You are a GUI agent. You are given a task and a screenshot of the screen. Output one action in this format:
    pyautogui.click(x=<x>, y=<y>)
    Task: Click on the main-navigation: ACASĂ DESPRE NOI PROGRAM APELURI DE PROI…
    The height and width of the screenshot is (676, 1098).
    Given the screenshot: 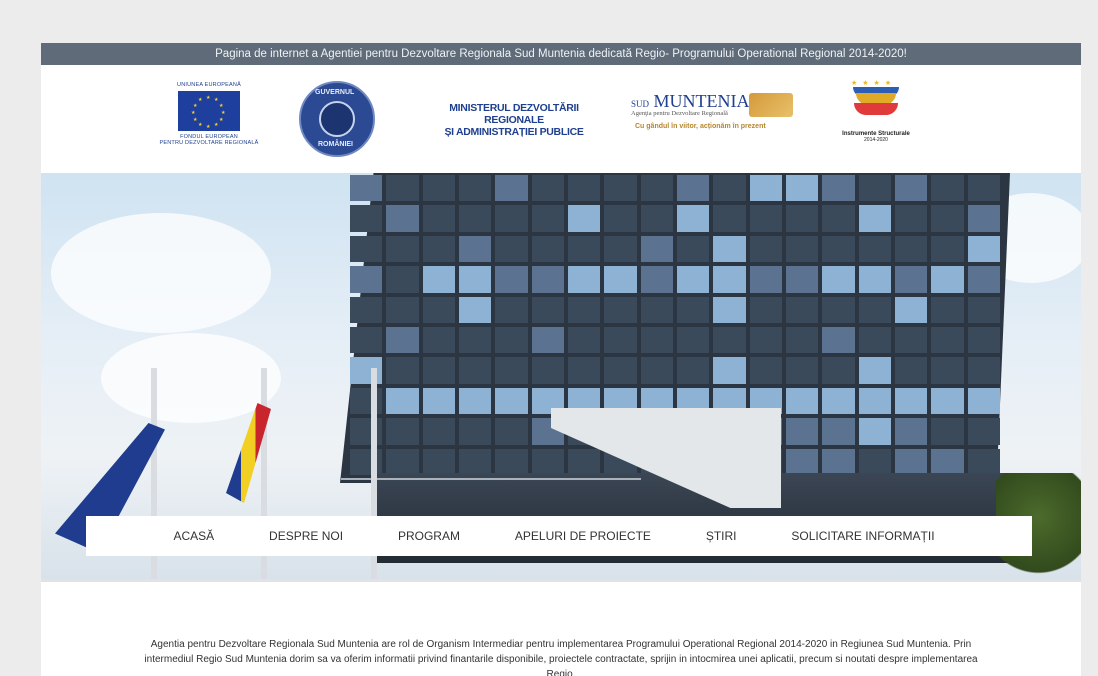 What is the action you would take?
    pyautogui.click(x=559, y=536)
    